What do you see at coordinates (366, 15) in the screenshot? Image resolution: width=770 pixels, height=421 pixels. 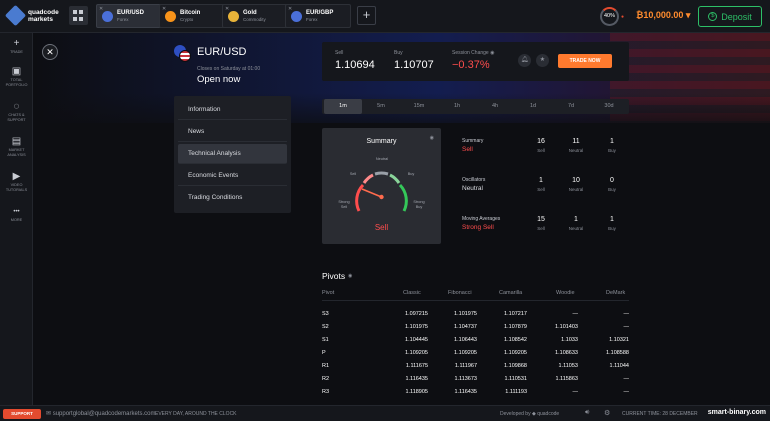 I see `add-tab-button: +` at bounding box center [366, 15].